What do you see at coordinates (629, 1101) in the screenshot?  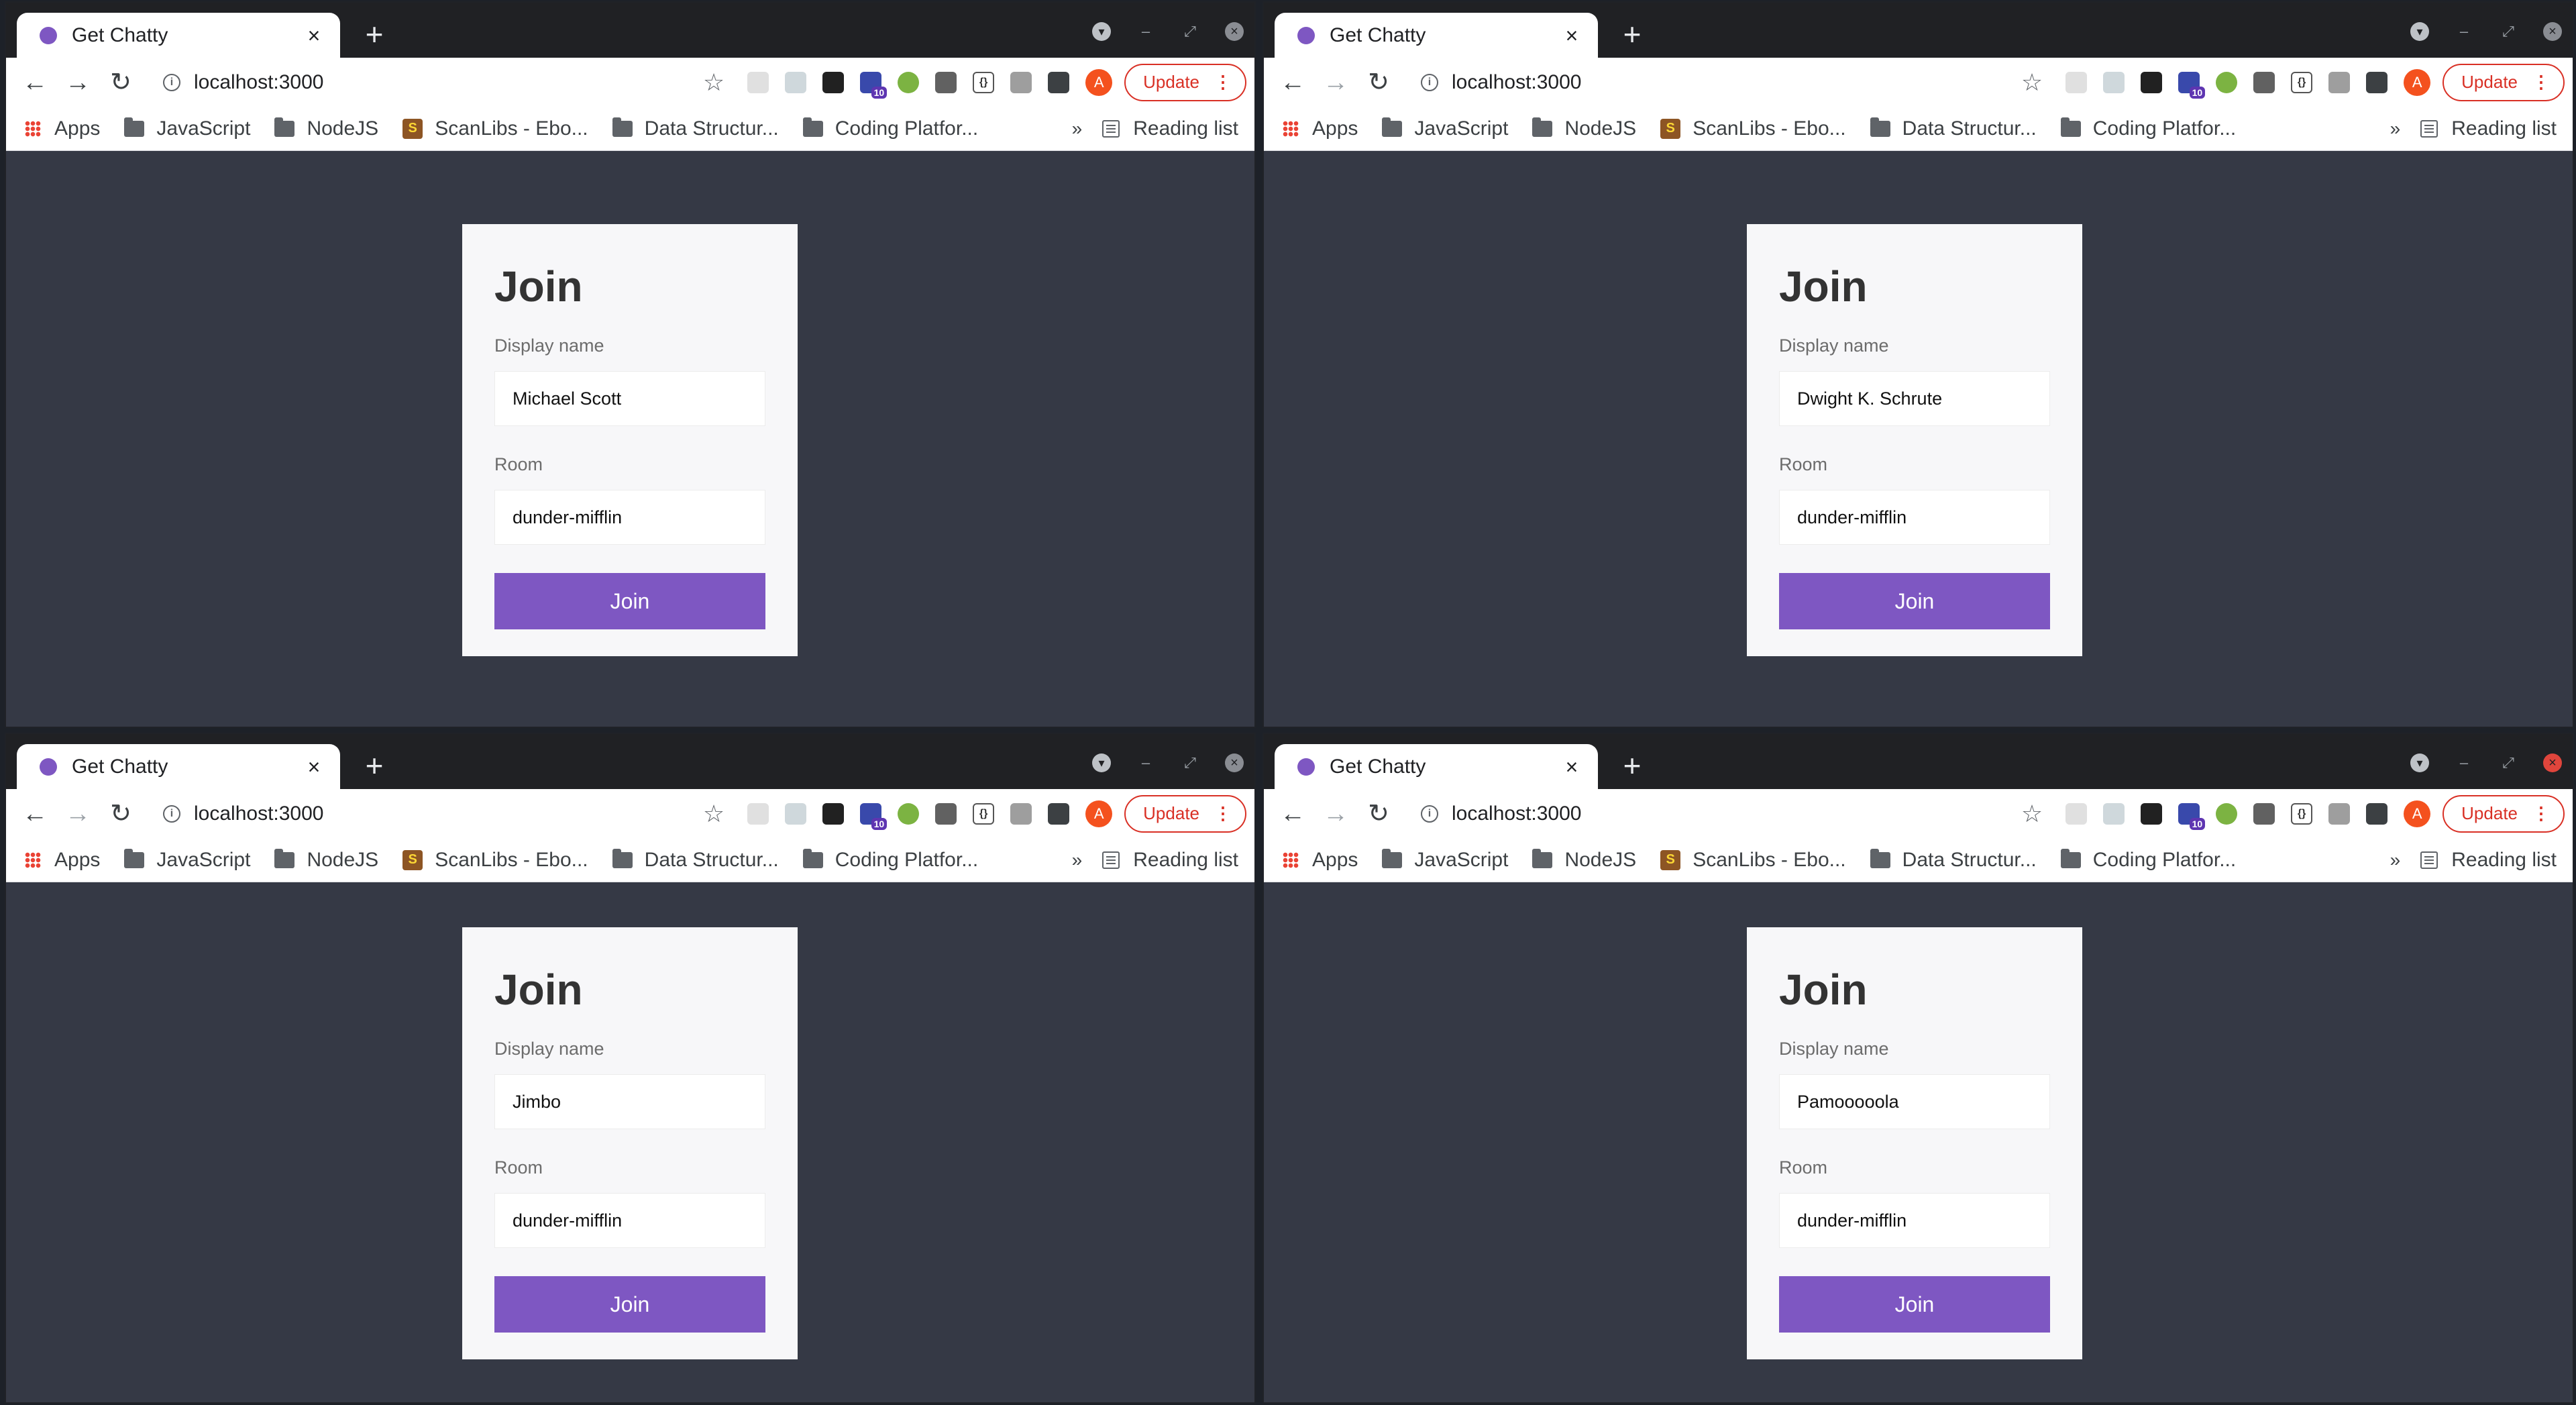 I see `display-name-input: Jimbo` at bounding box center [629, 1101].